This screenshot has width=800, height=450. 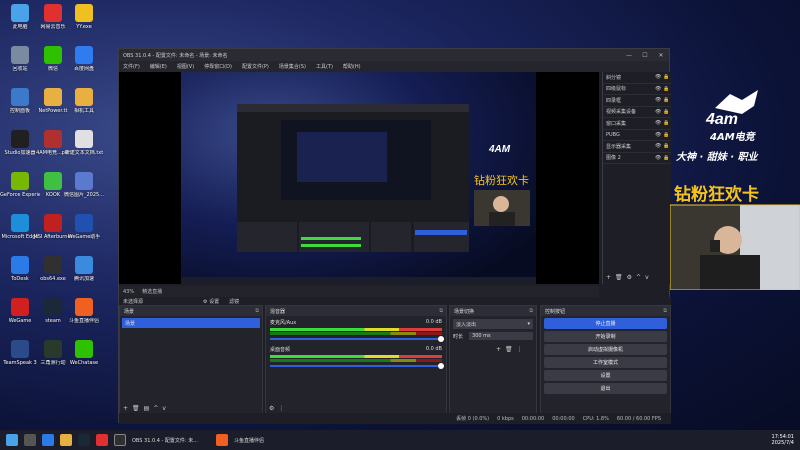 I want to click on desktop-icon: 百度网盘, so click(x=84, y=65).